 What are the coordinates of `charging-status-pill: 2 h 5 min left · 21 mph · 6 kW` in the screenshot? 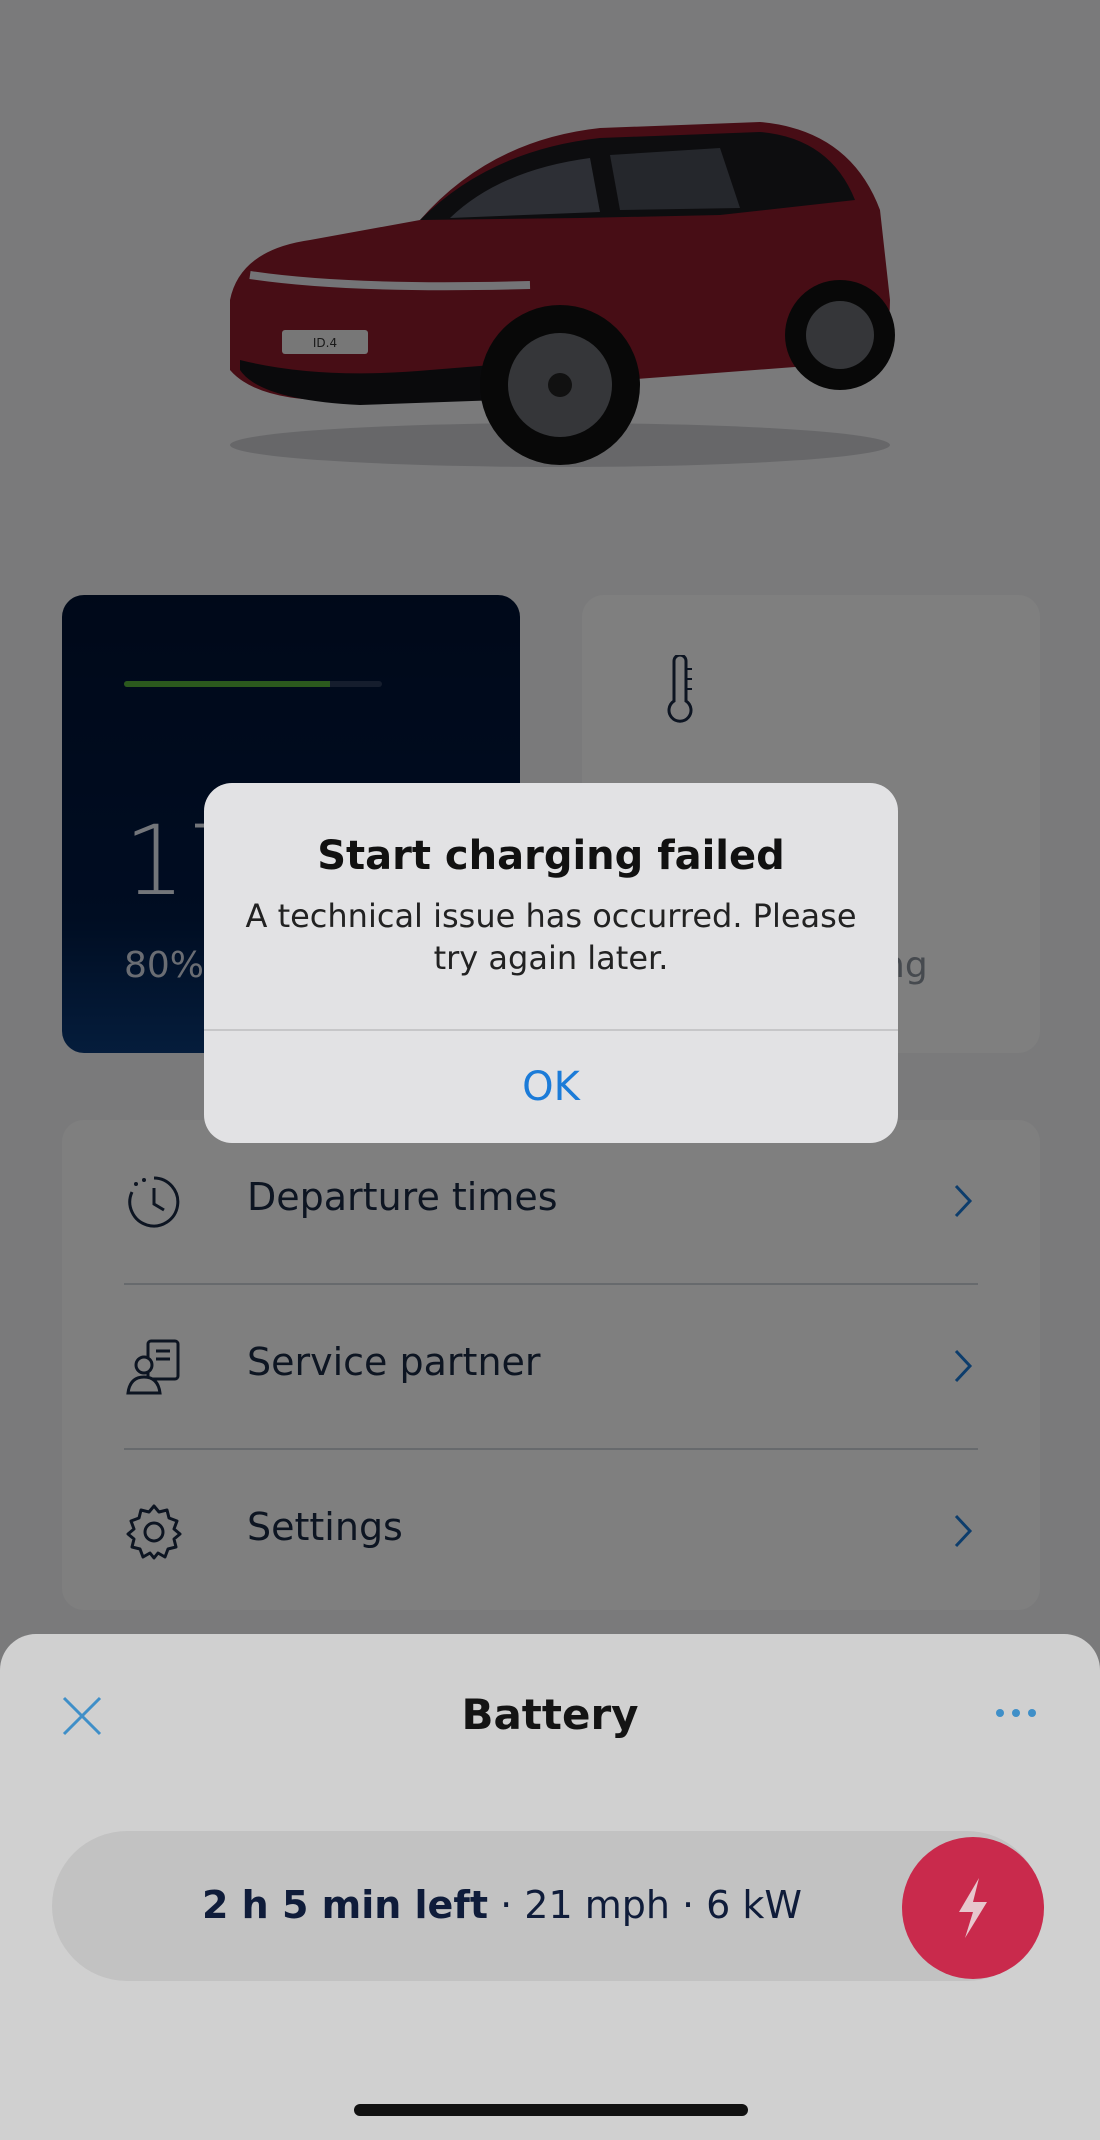 It's located at (547, 1906).